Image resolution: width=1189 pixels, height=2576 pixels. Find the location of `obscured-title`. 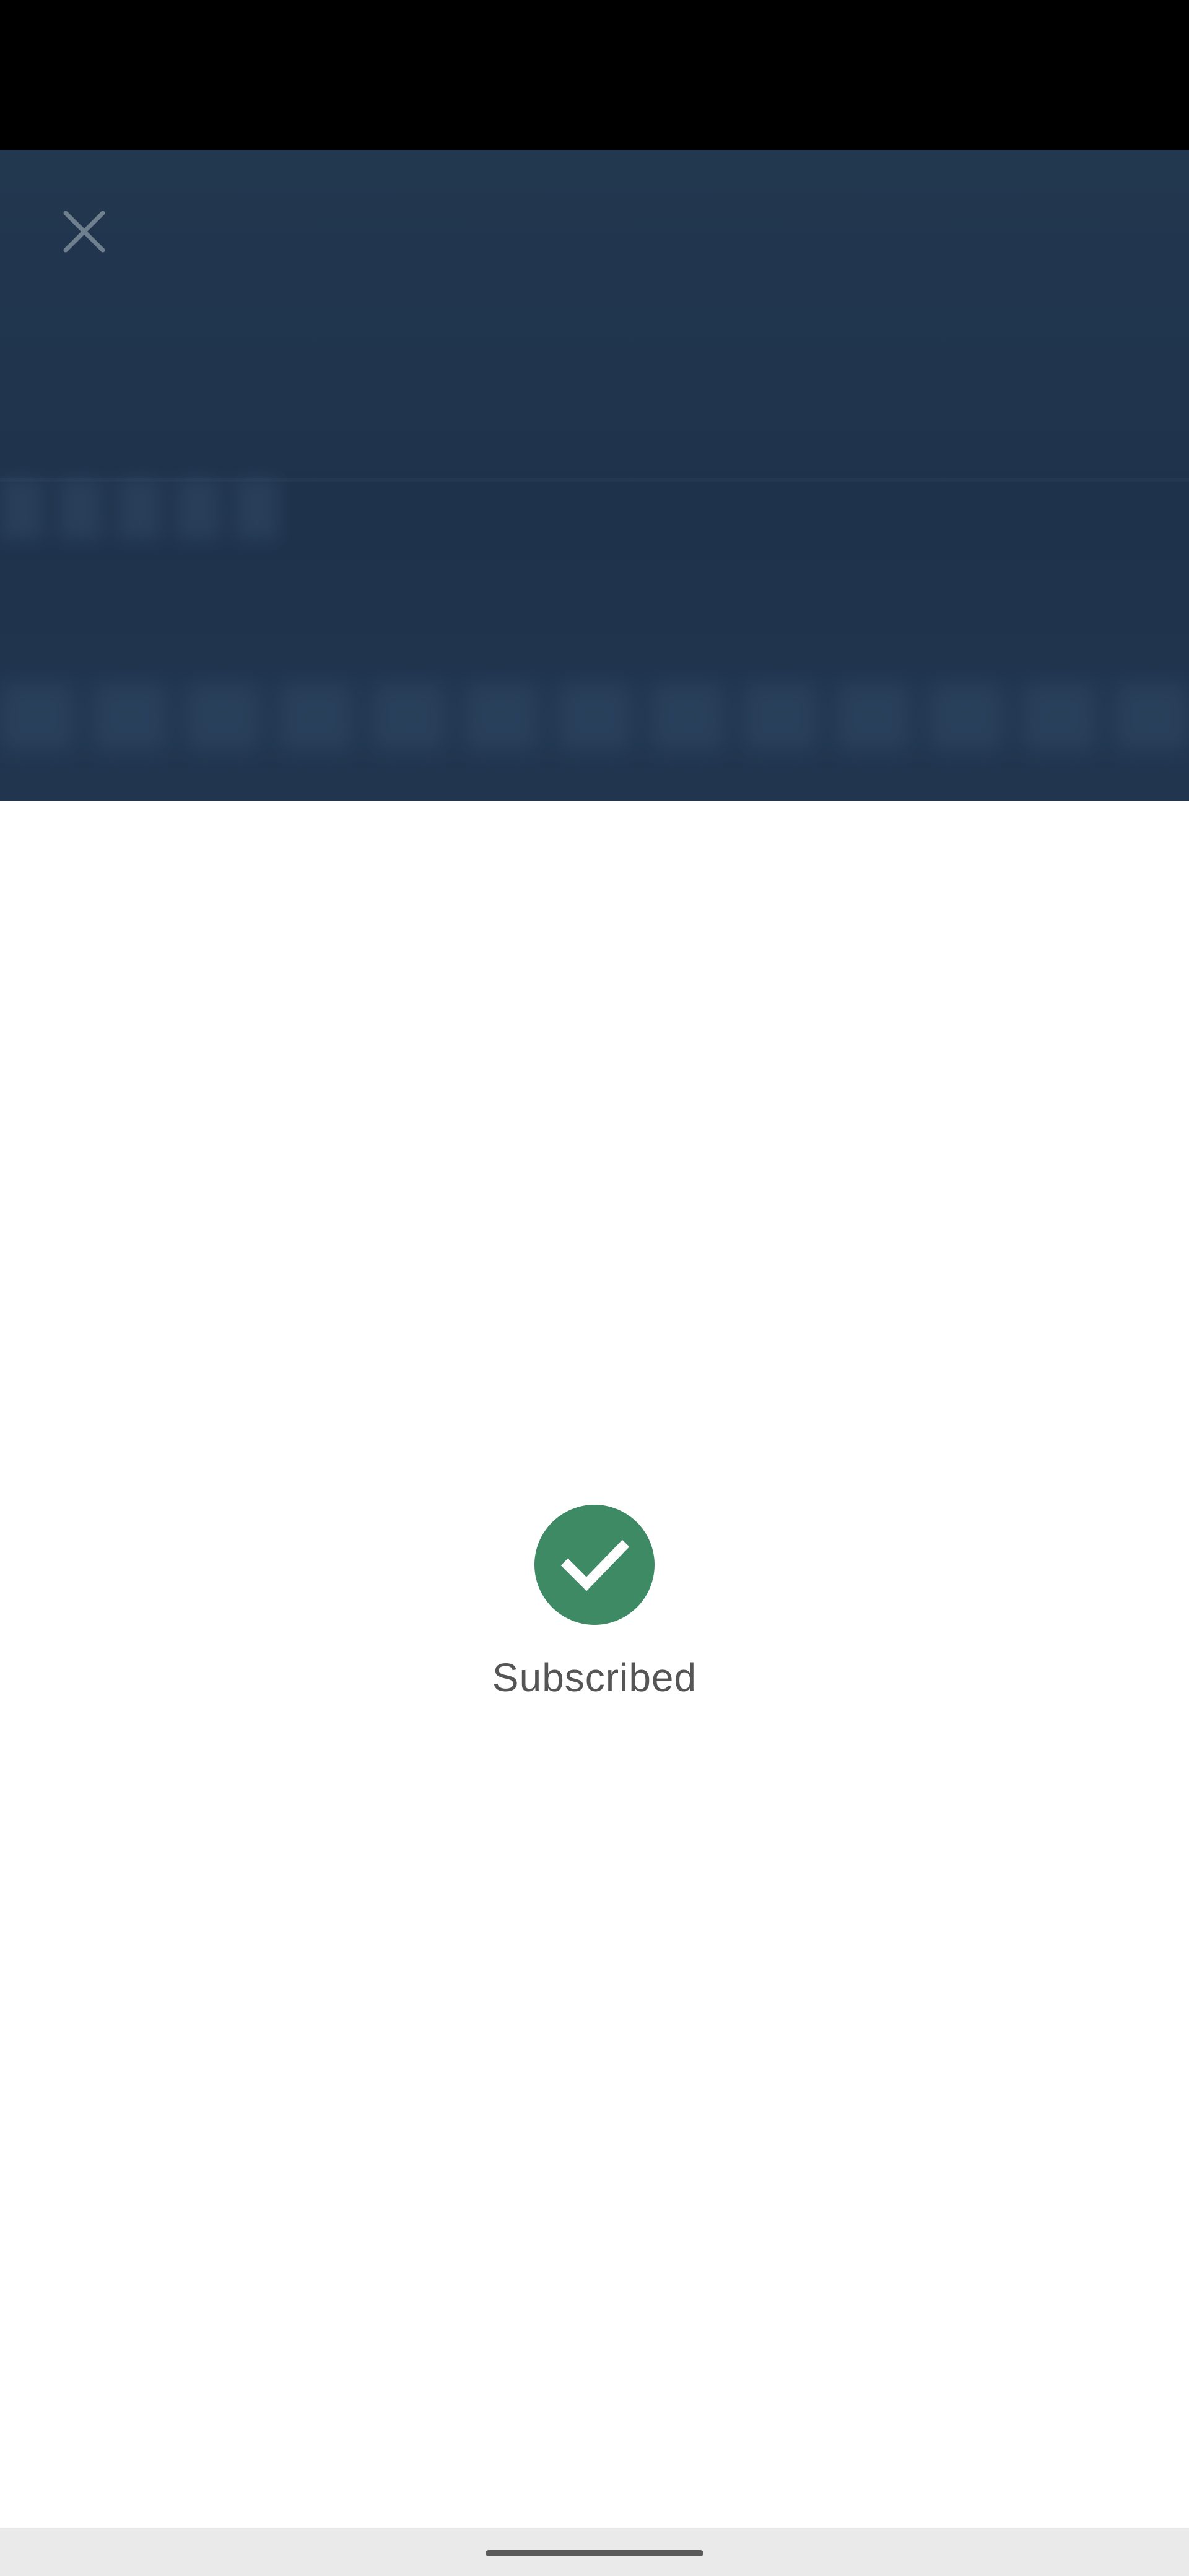

obscured-title is located at coordinates (145, 509).